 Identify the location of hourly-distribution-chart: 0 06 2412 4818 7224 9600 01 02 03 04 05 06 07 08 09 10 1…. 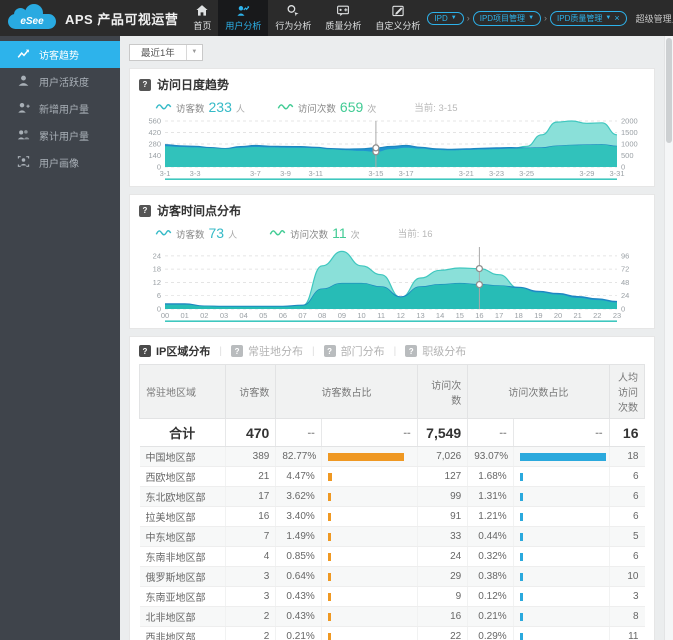
(393, 282).